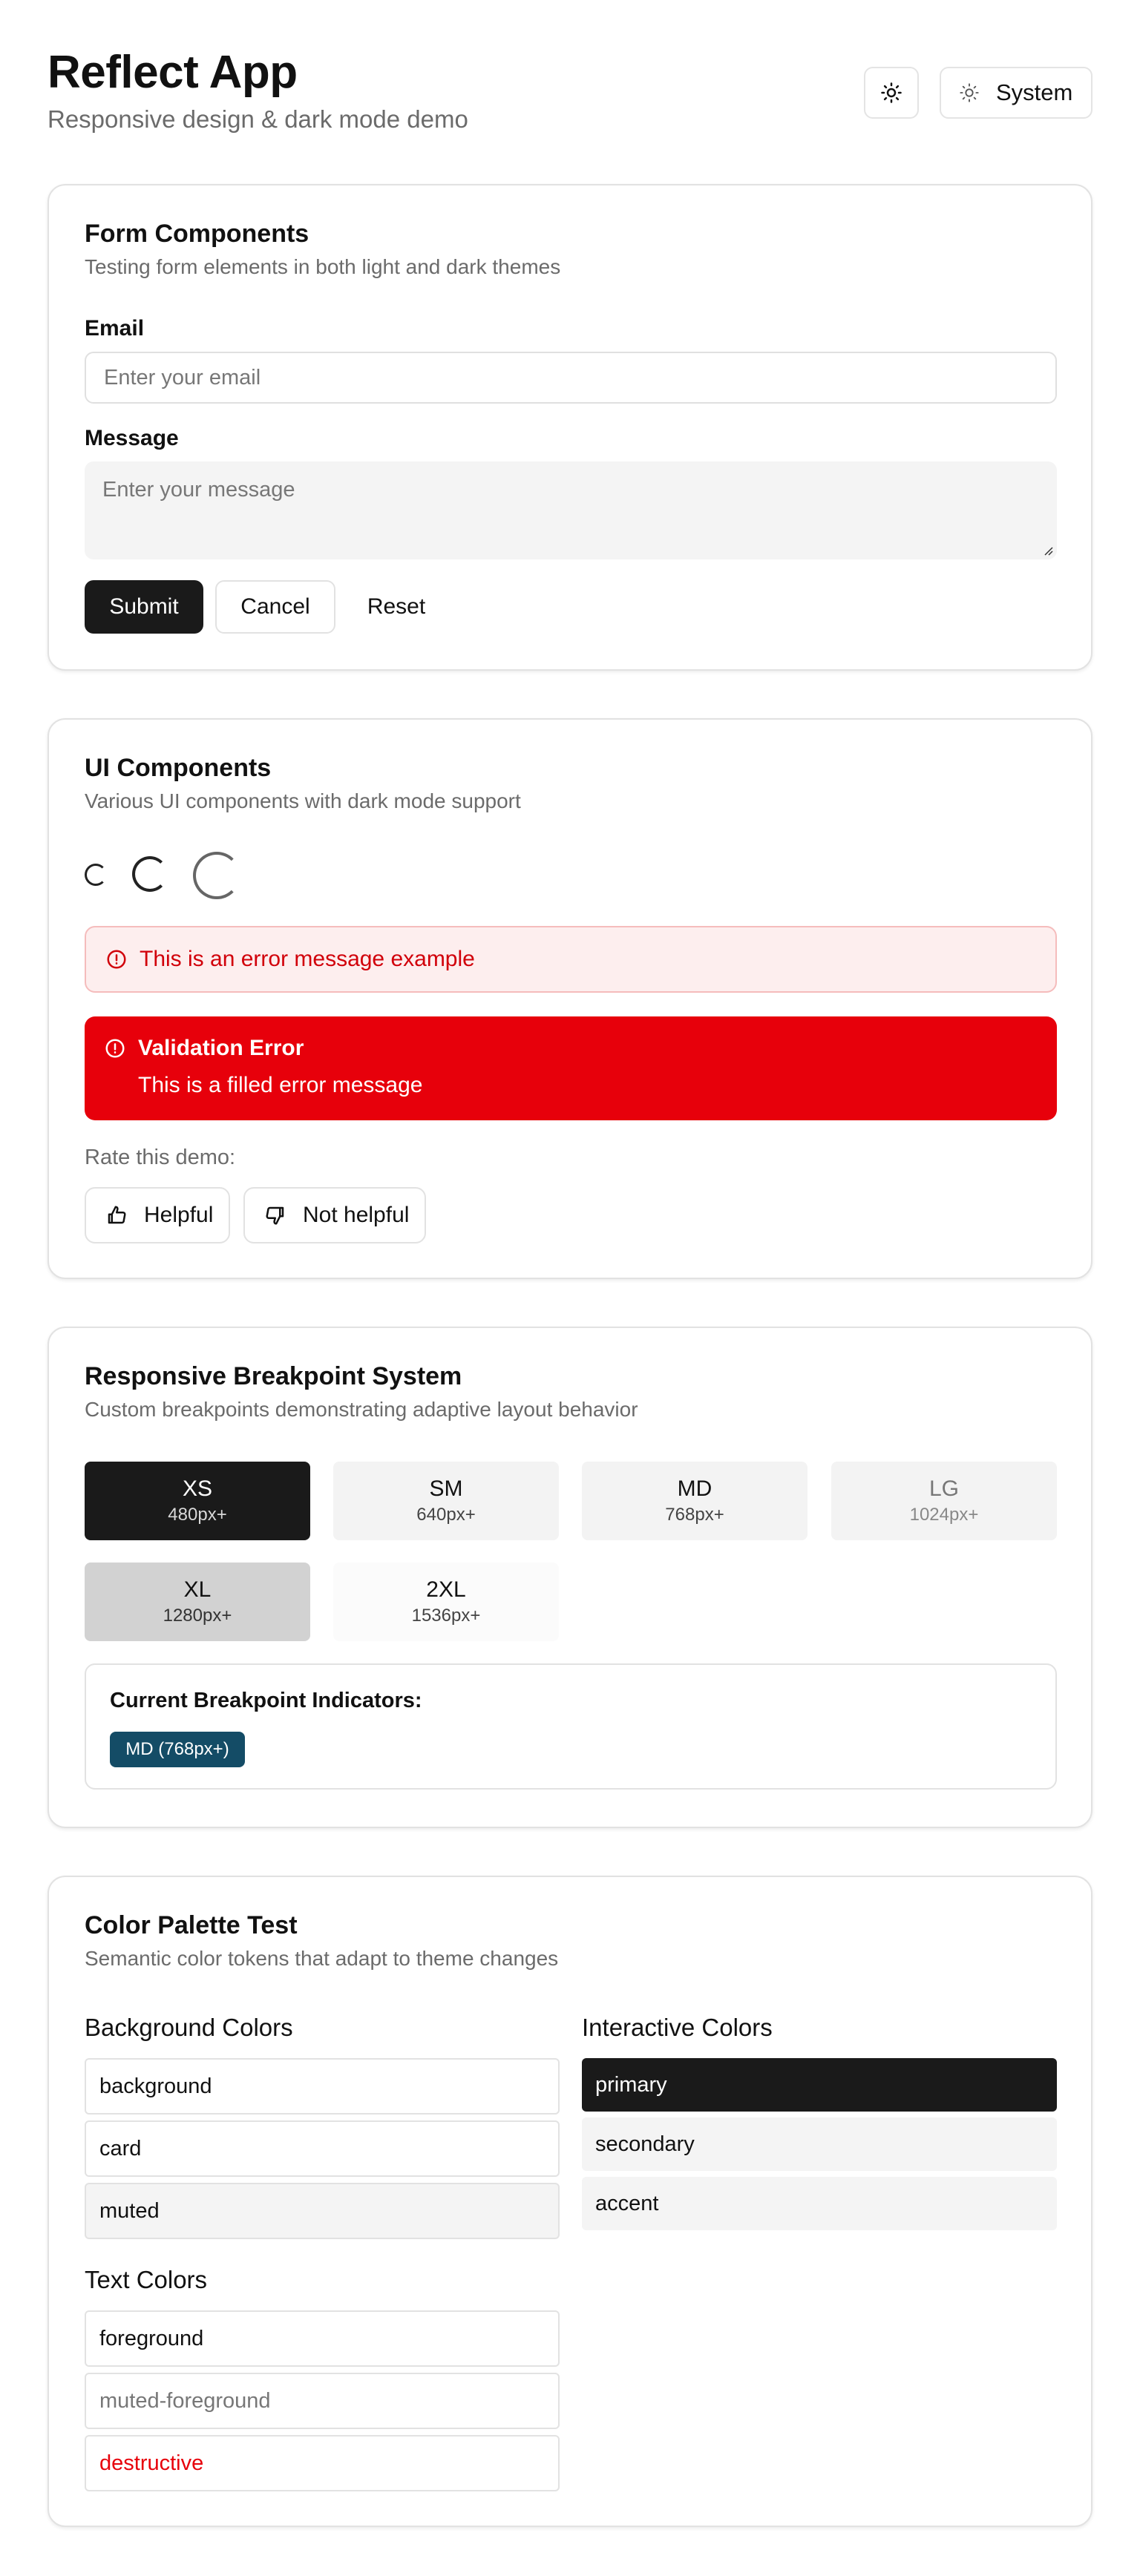  I want to click on not-helpful-button: Not helpful, so click(334, 1215).